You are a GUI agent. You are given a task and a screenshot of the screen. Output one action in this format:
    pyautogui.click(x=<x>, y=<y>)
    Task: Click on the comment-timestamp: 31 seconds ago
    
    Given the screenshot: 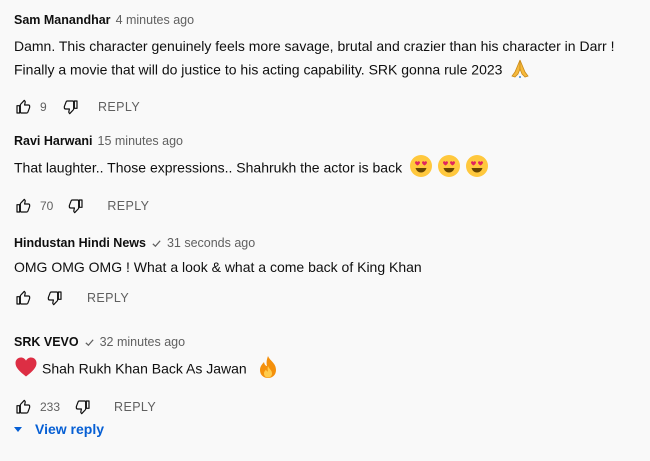 What is the action you would take?
    pyautogui.click(x=211, y=243)
    